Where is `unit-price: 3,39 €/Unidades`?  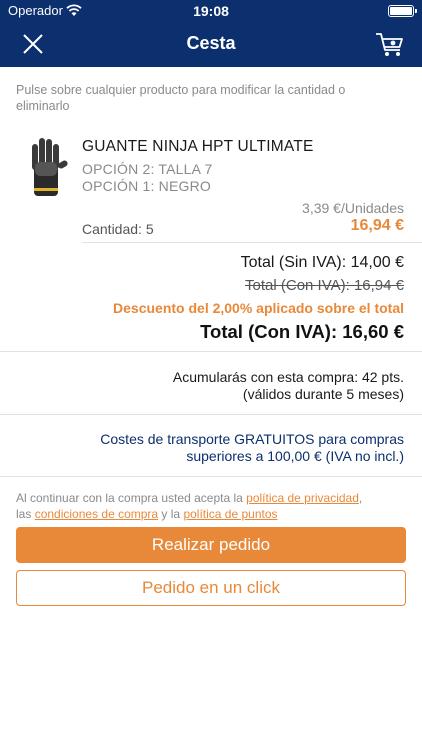 unit-price: 3,39 €/Unidades is located at coordinates (353, 208).